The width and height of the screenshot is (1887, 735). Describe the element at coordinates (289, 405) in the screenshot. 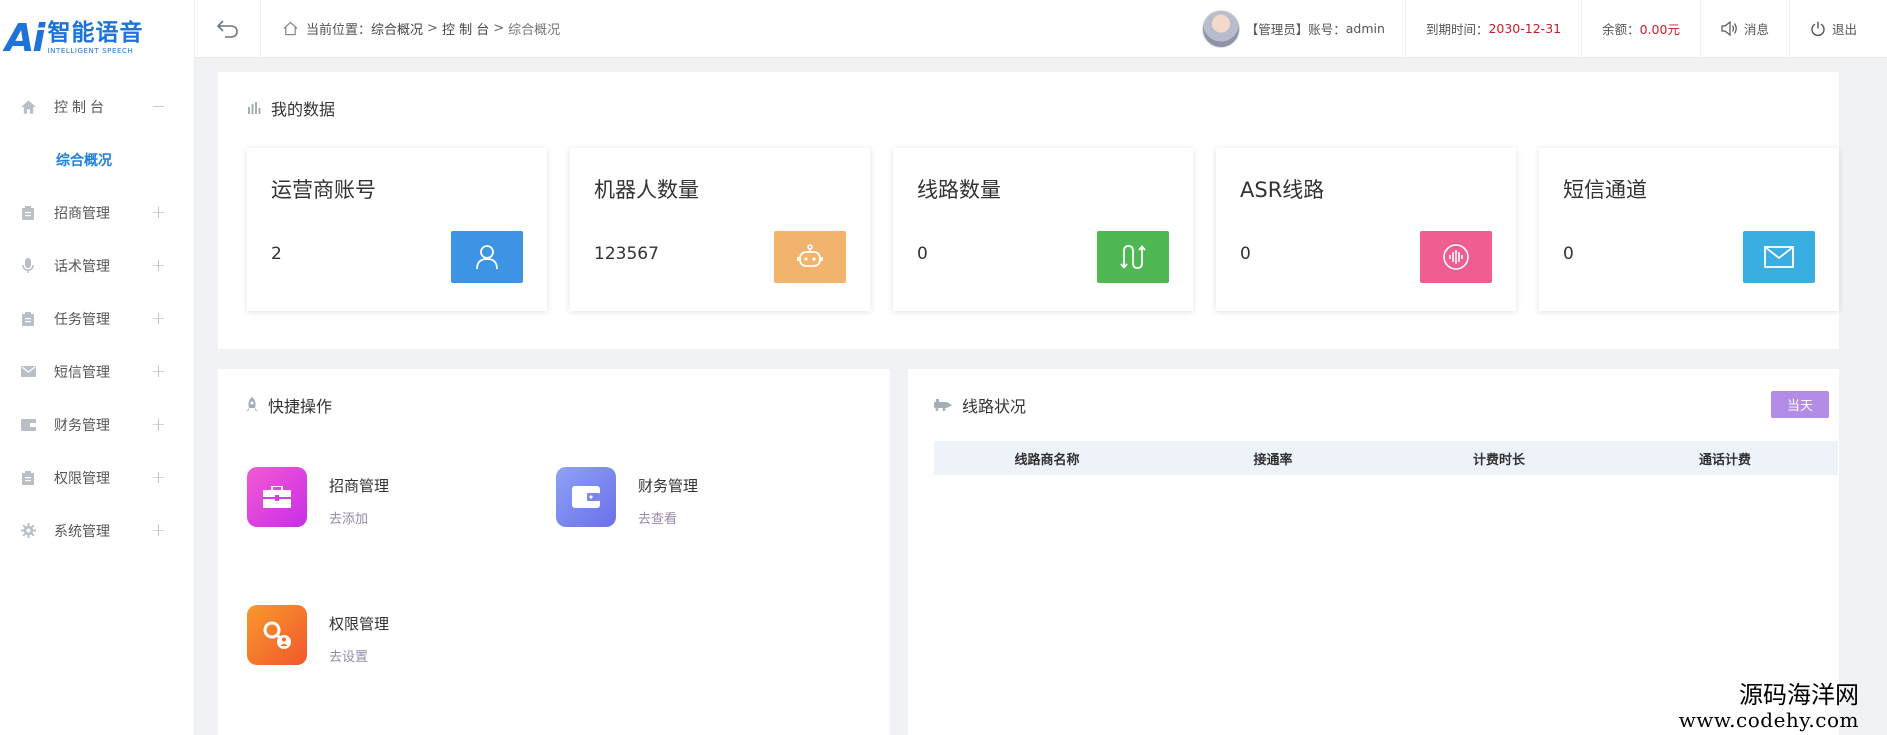

I see `panel-title: 快捷操作` at that location.